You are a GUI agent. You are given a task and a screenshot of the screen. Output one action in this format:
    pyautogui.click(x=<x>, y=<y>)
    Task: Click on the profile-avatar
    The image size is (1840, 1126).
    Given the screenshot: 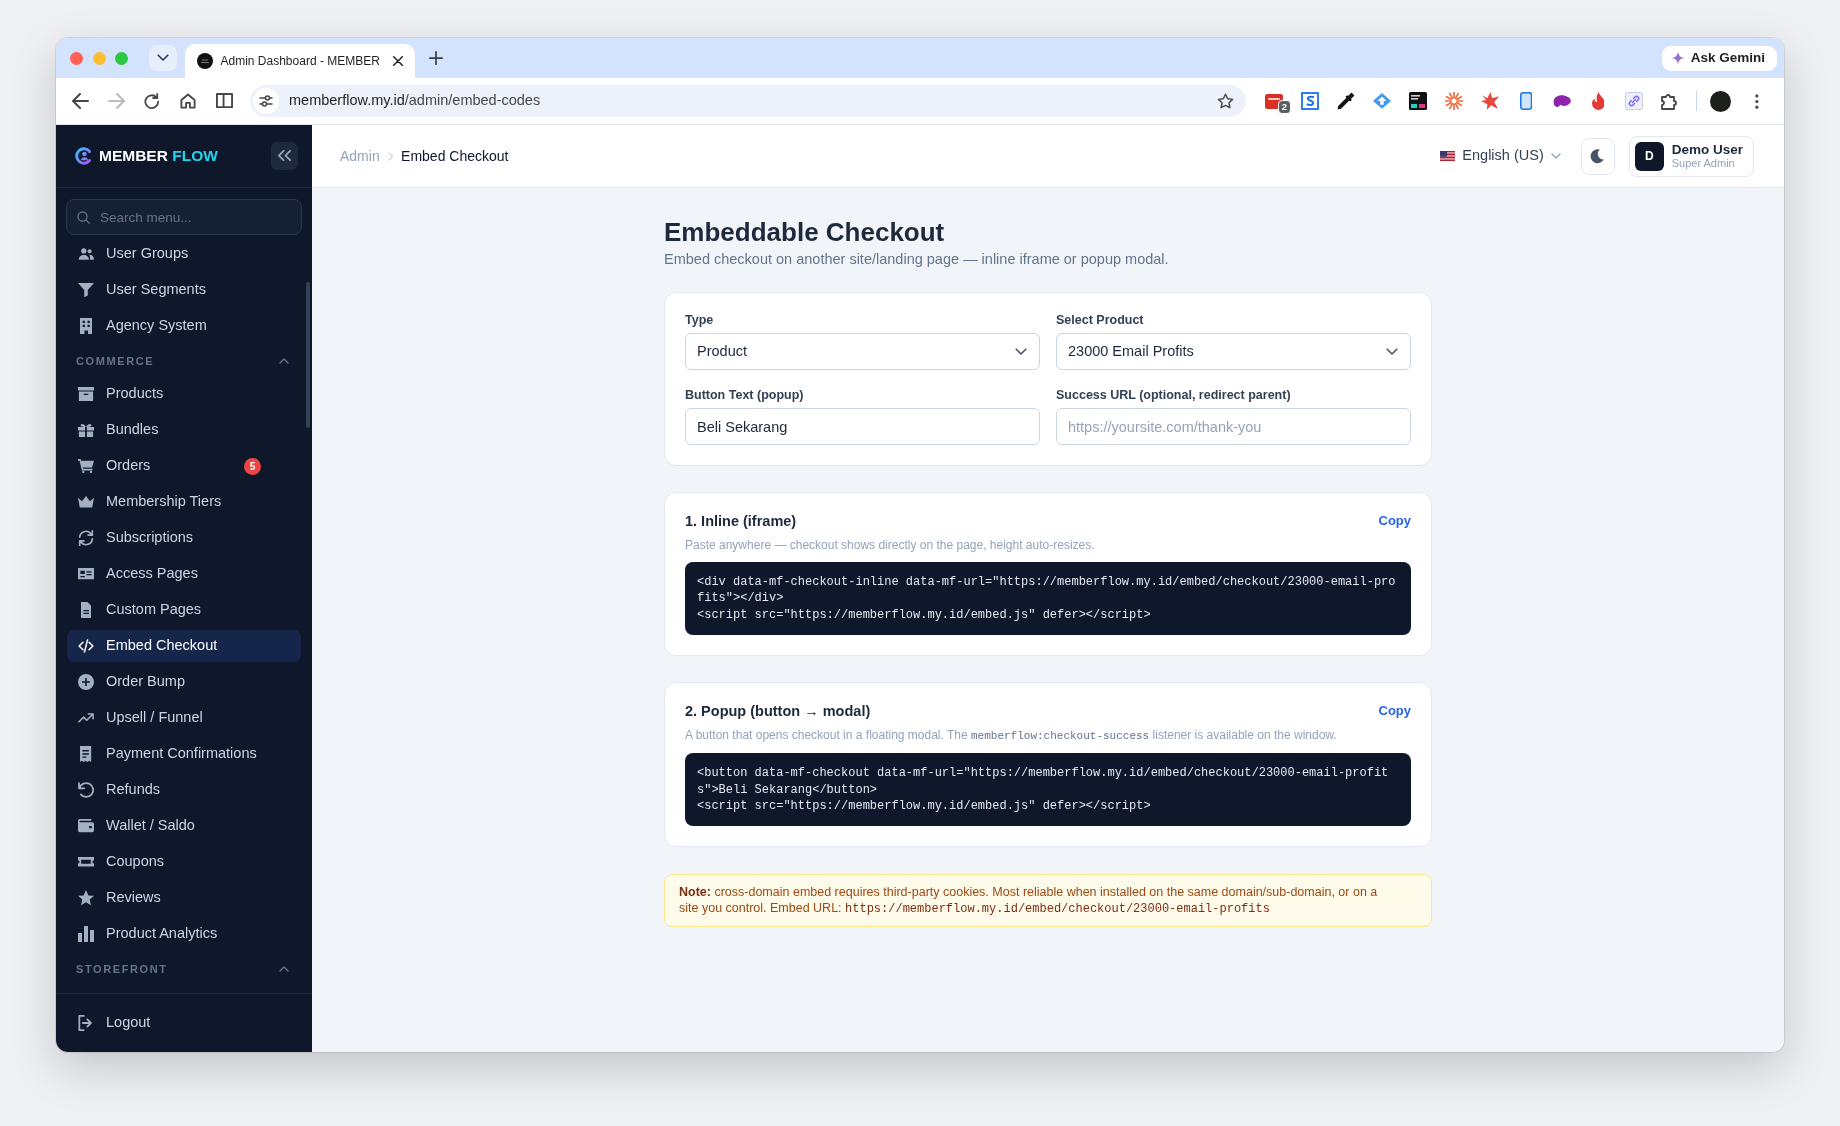 What is the action you would take?
    pyautogui.click(x=1720, y=101)
    